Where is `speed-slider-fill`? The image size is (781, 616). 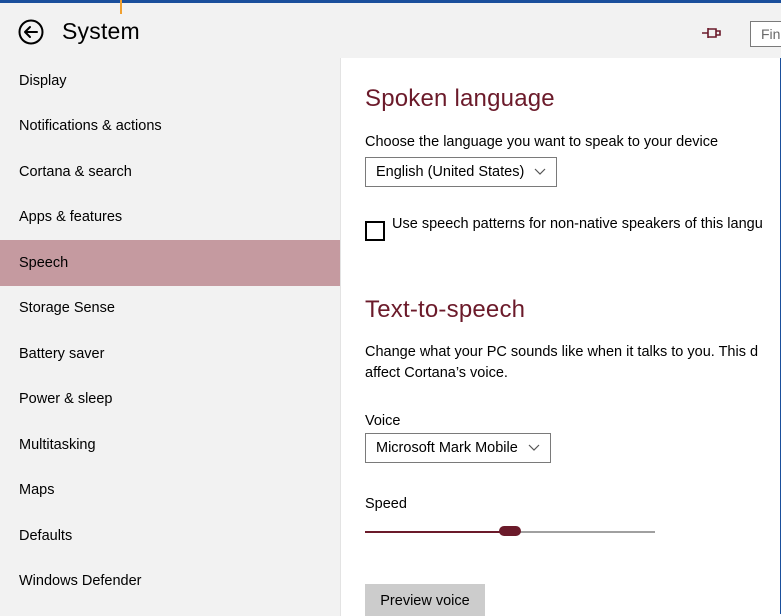
speed-slider-fill is located at coordinates (437, 532).